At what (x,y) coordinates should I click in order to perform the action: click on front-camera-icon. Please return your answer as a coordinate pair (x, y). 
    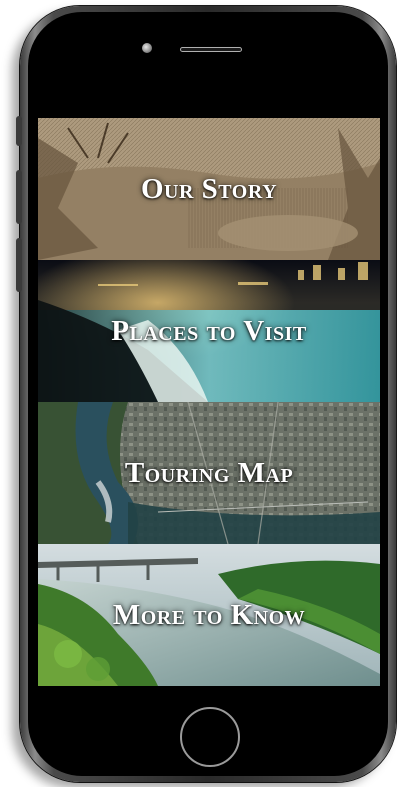
    Looking at the image, I should click on (147, 48).